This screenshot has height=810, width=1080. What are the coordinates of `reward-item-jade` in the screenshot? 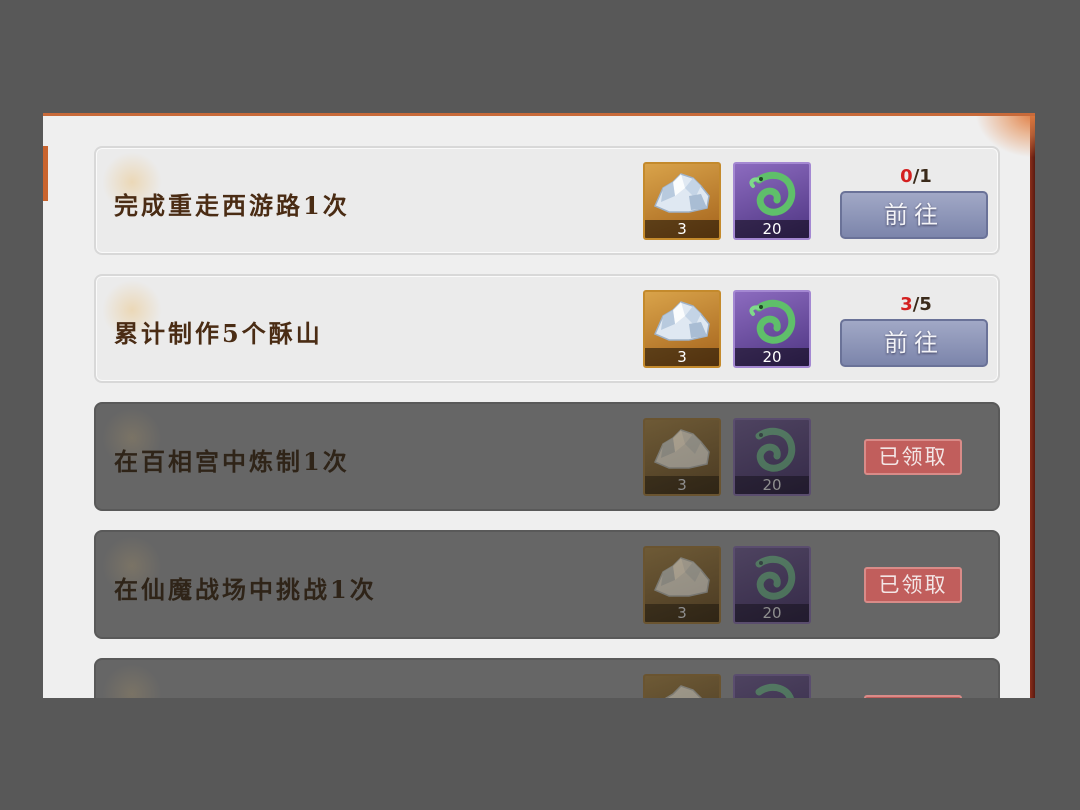 It's located at (772, 686).